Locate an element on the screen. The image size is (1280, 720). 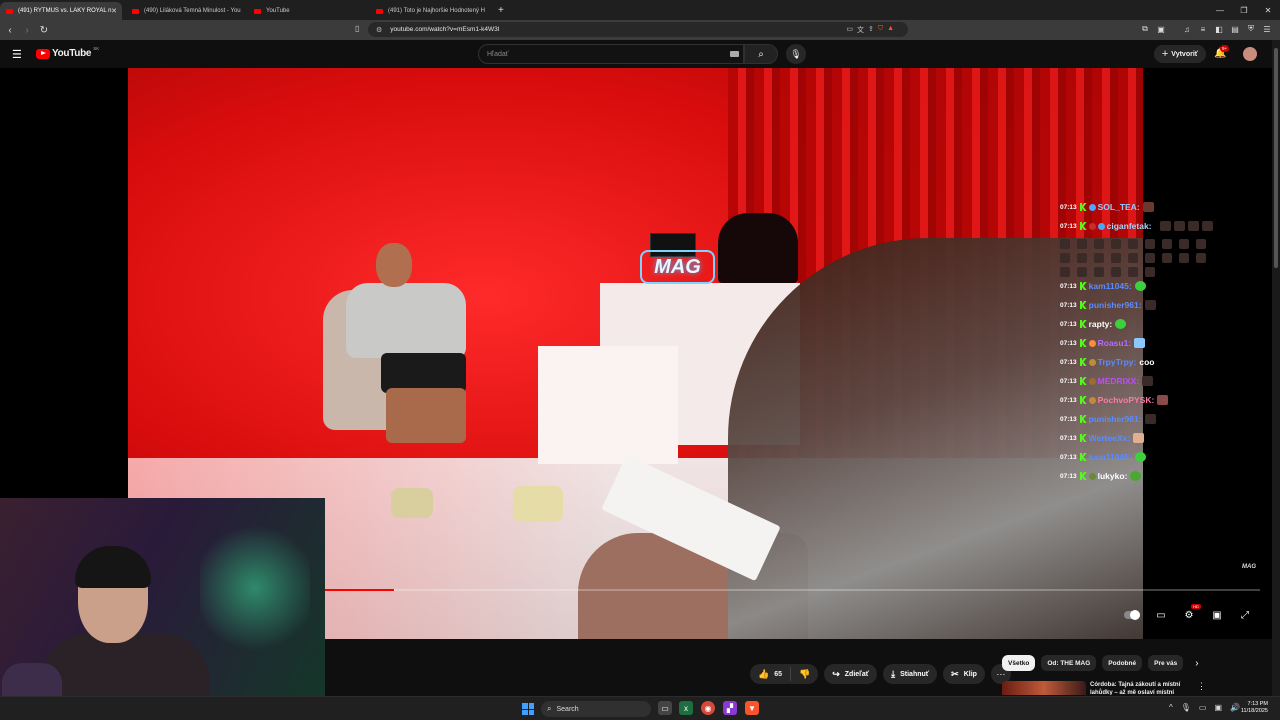
rewards-icon: ▲ is located at coordinates (890, 30).